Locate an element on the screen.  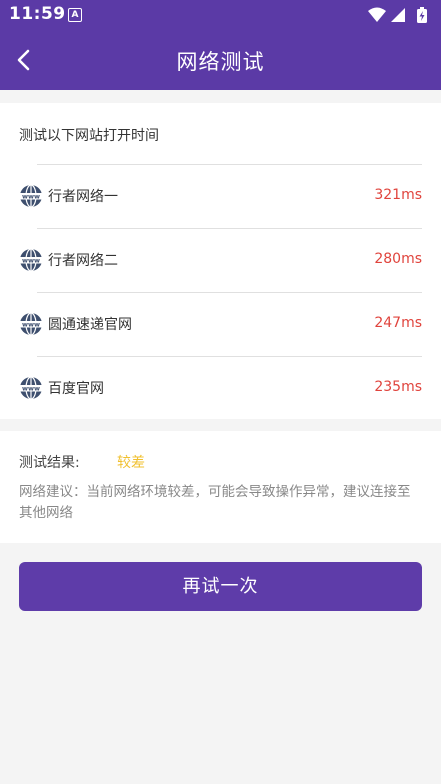
network-advice: 网络建议：当前网络环境较差，可能会导致操作异常，建议连接至其他网络 is located at coordinates (215, 502).